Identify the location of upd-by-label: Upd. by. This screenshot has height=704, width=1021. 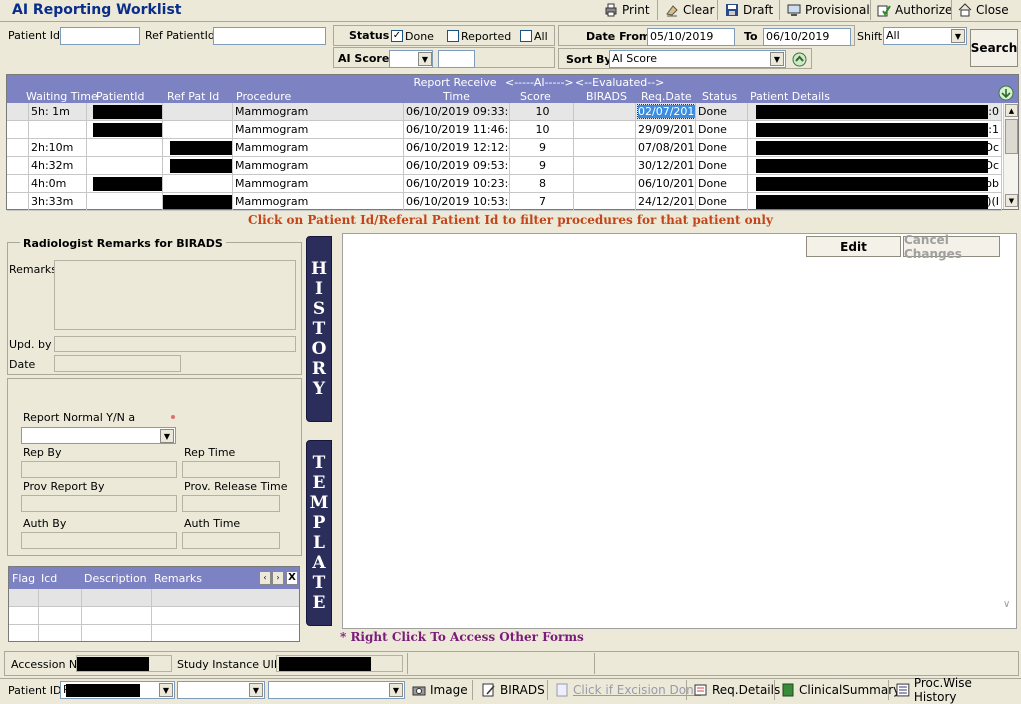
(30, 344).